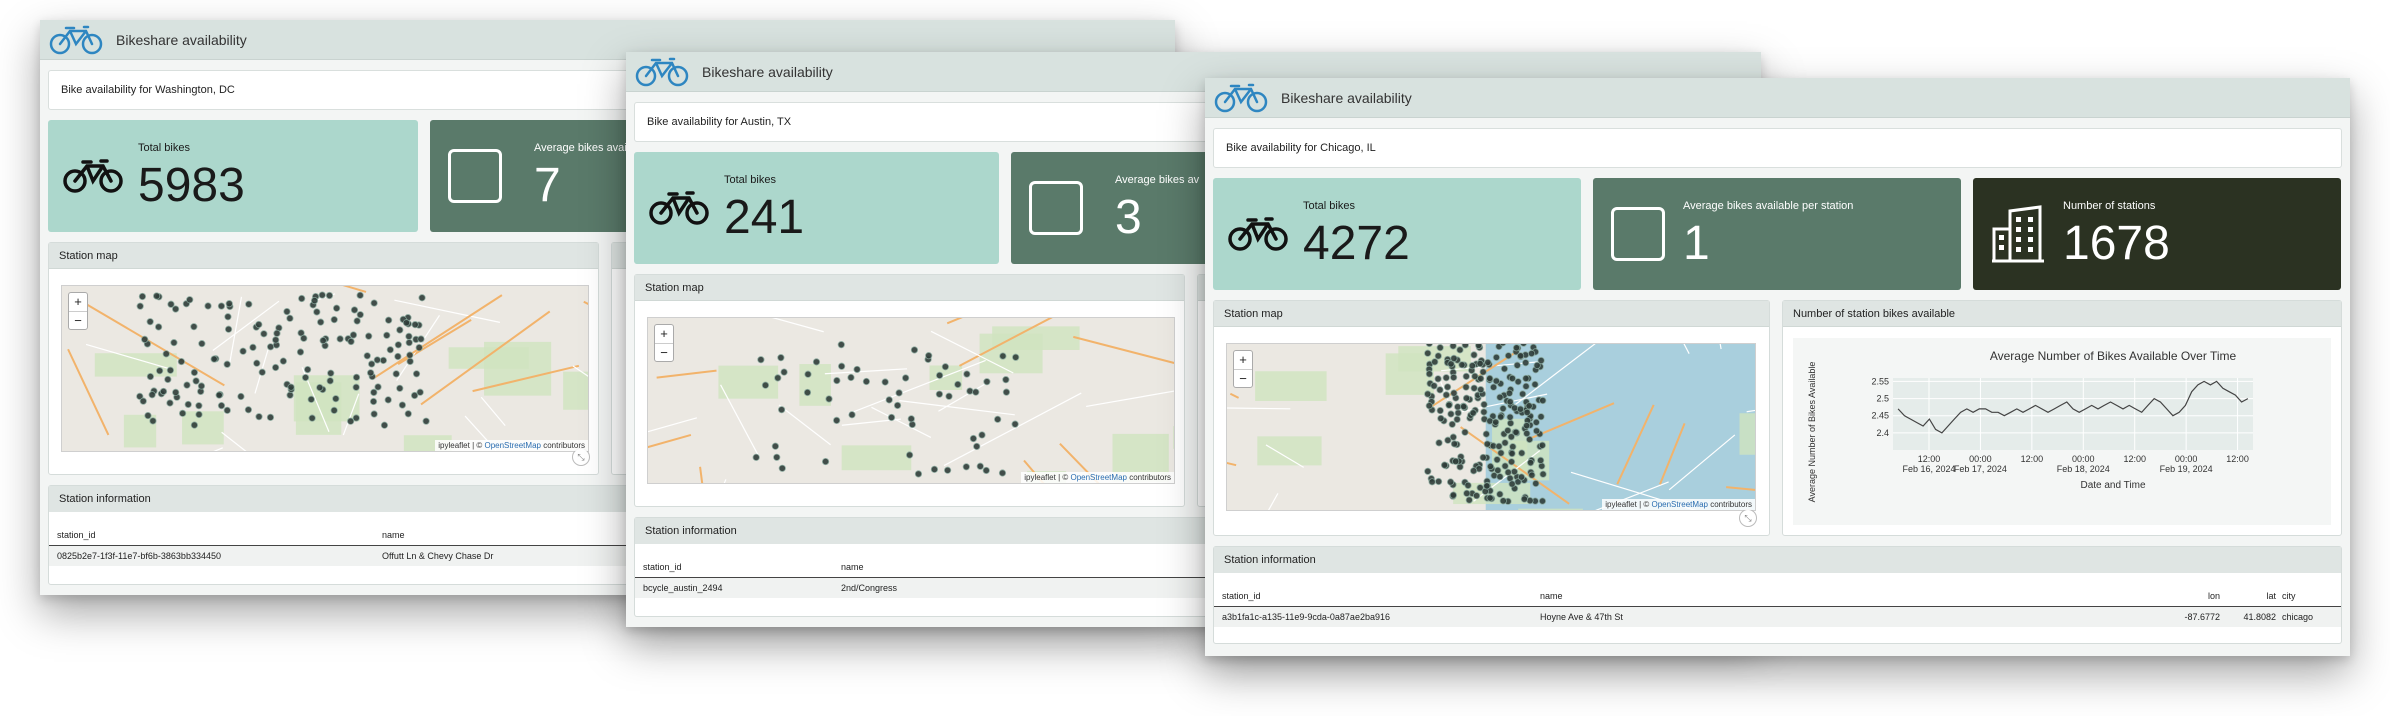 This screenshot has height=716, width=2390. I want to click on card-value: 4272, so click(1356, 243).